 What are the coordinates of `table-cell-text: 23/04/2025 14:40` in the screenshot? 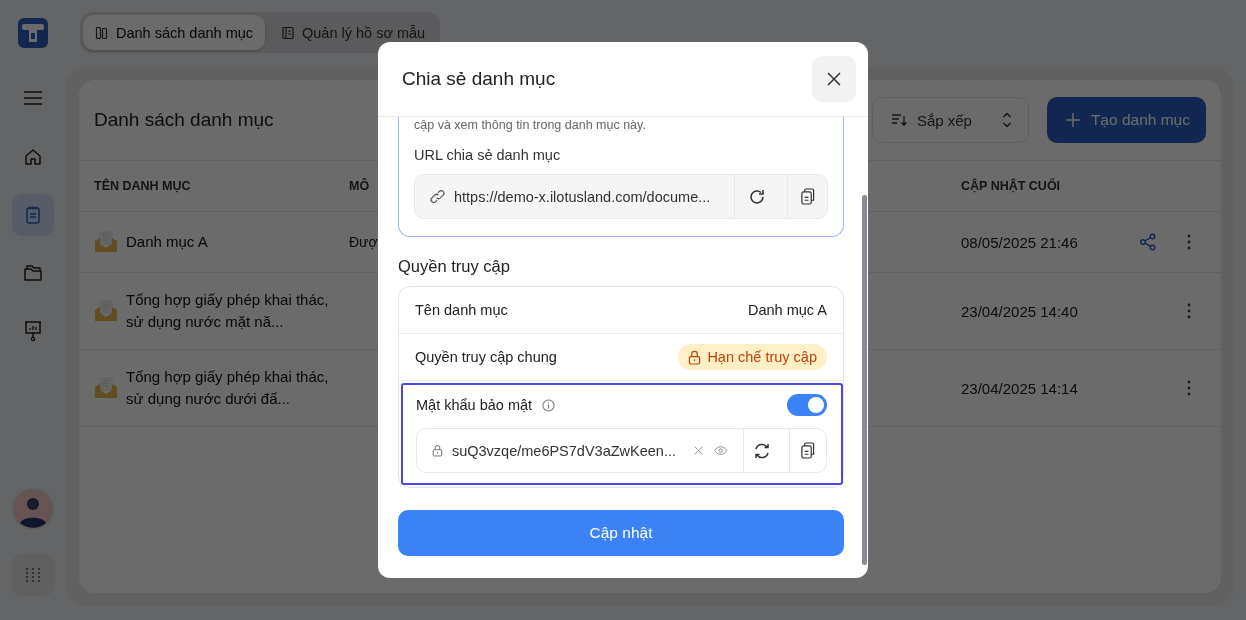 It's located at (1020, 311).